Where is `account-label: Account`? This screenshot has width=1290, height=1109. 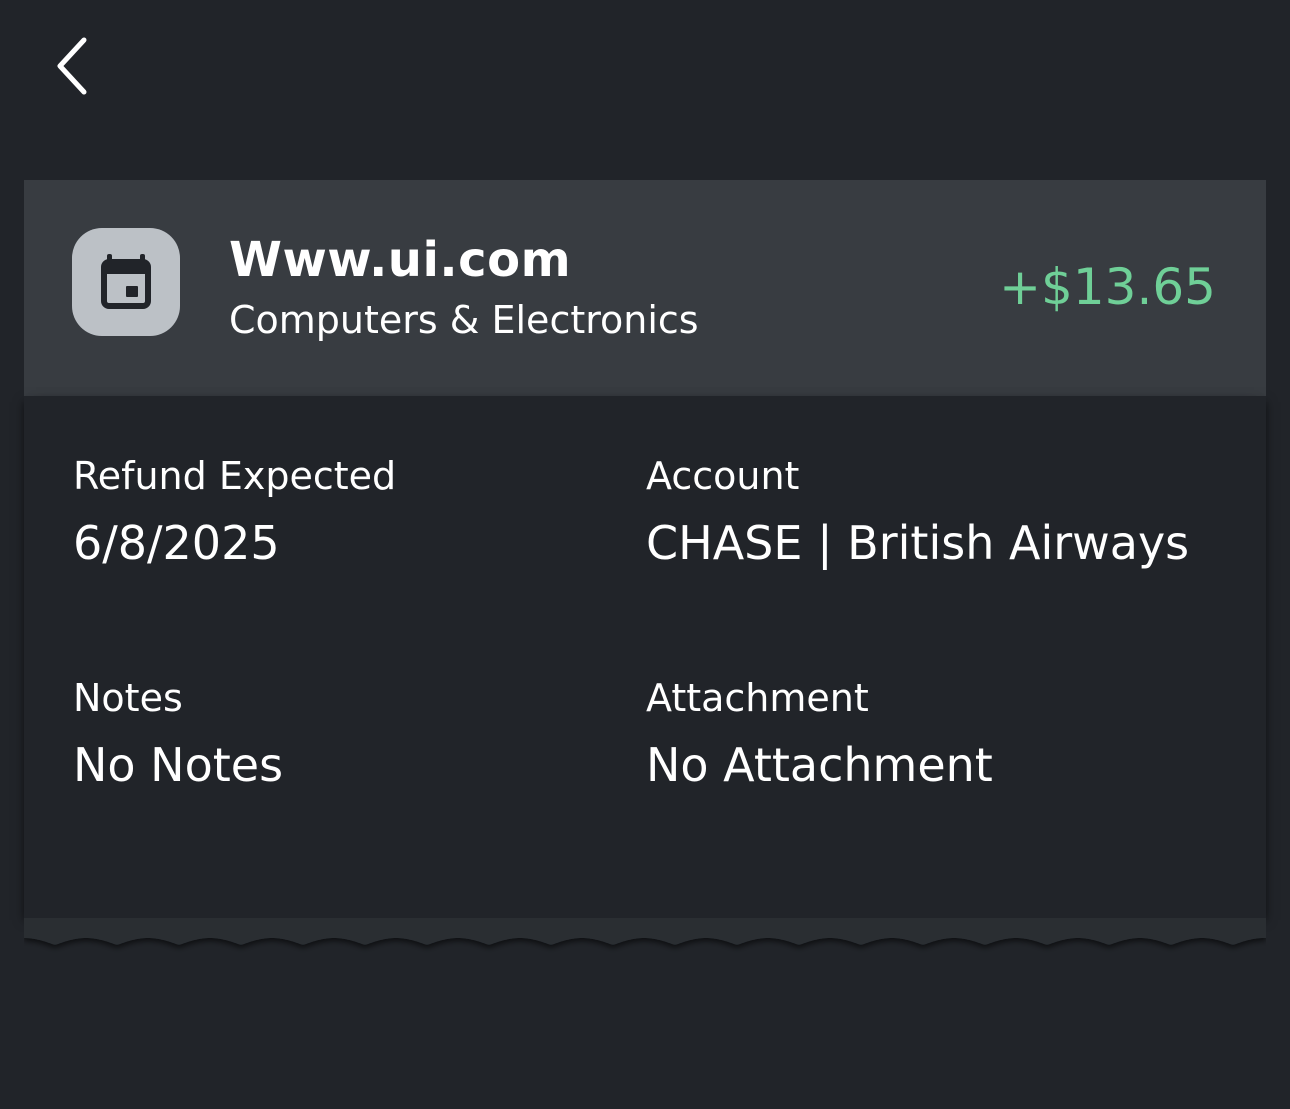 account-label: Account is located at coordinates (723, 476).